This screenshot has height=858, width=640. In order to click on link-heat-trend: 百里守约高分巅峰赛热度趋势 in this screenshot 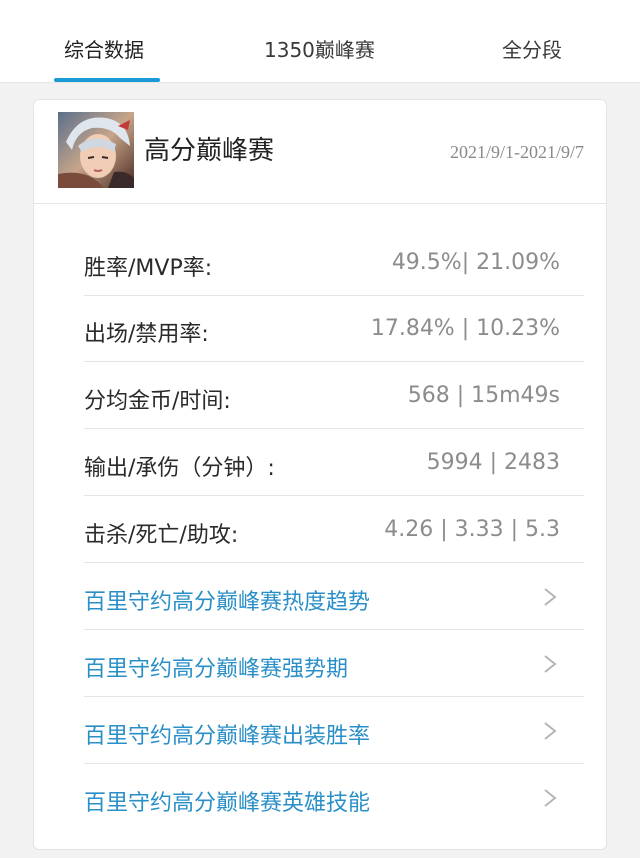, I will do `click(334, 597)`.